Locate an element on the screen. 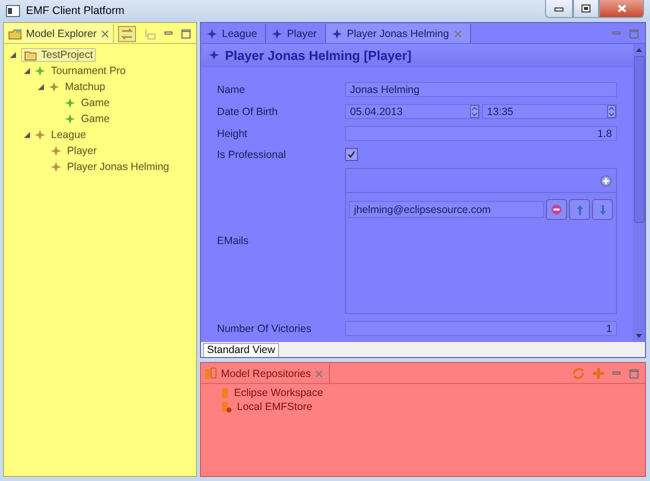 The height and width of the screenshot is (481, 650). view-tab: Model Explorer is located at coordinates (59, 33).